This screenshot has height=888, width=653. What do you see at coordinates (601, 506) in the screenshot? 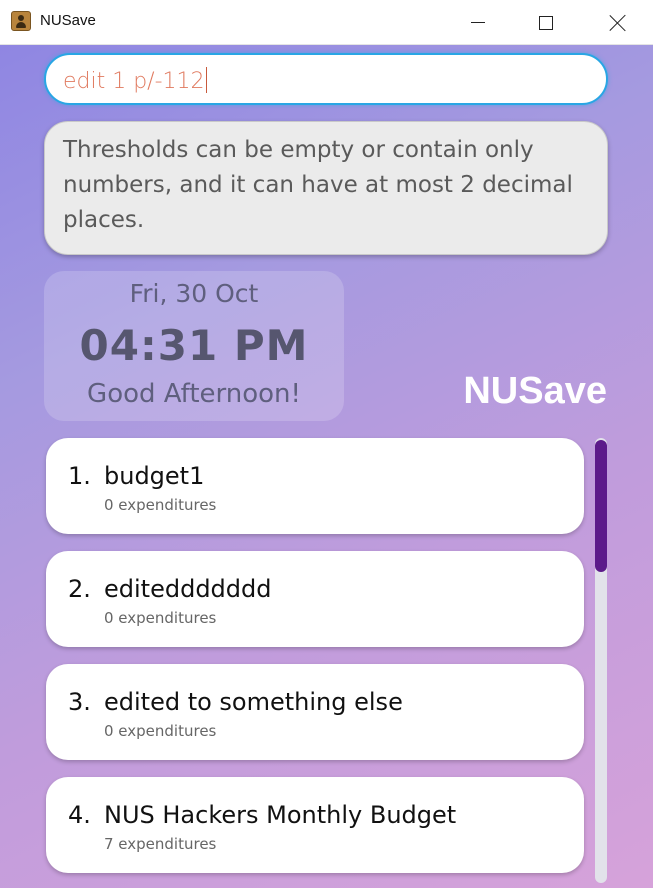
I see `scrollbar-thumb` at bounding box center [601, 506].